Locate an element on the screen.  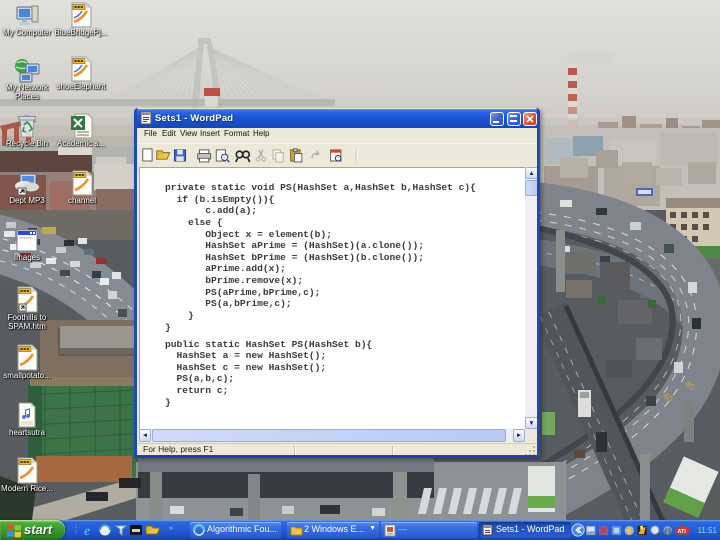
svg-text: e is located at coordinates (87, 531).